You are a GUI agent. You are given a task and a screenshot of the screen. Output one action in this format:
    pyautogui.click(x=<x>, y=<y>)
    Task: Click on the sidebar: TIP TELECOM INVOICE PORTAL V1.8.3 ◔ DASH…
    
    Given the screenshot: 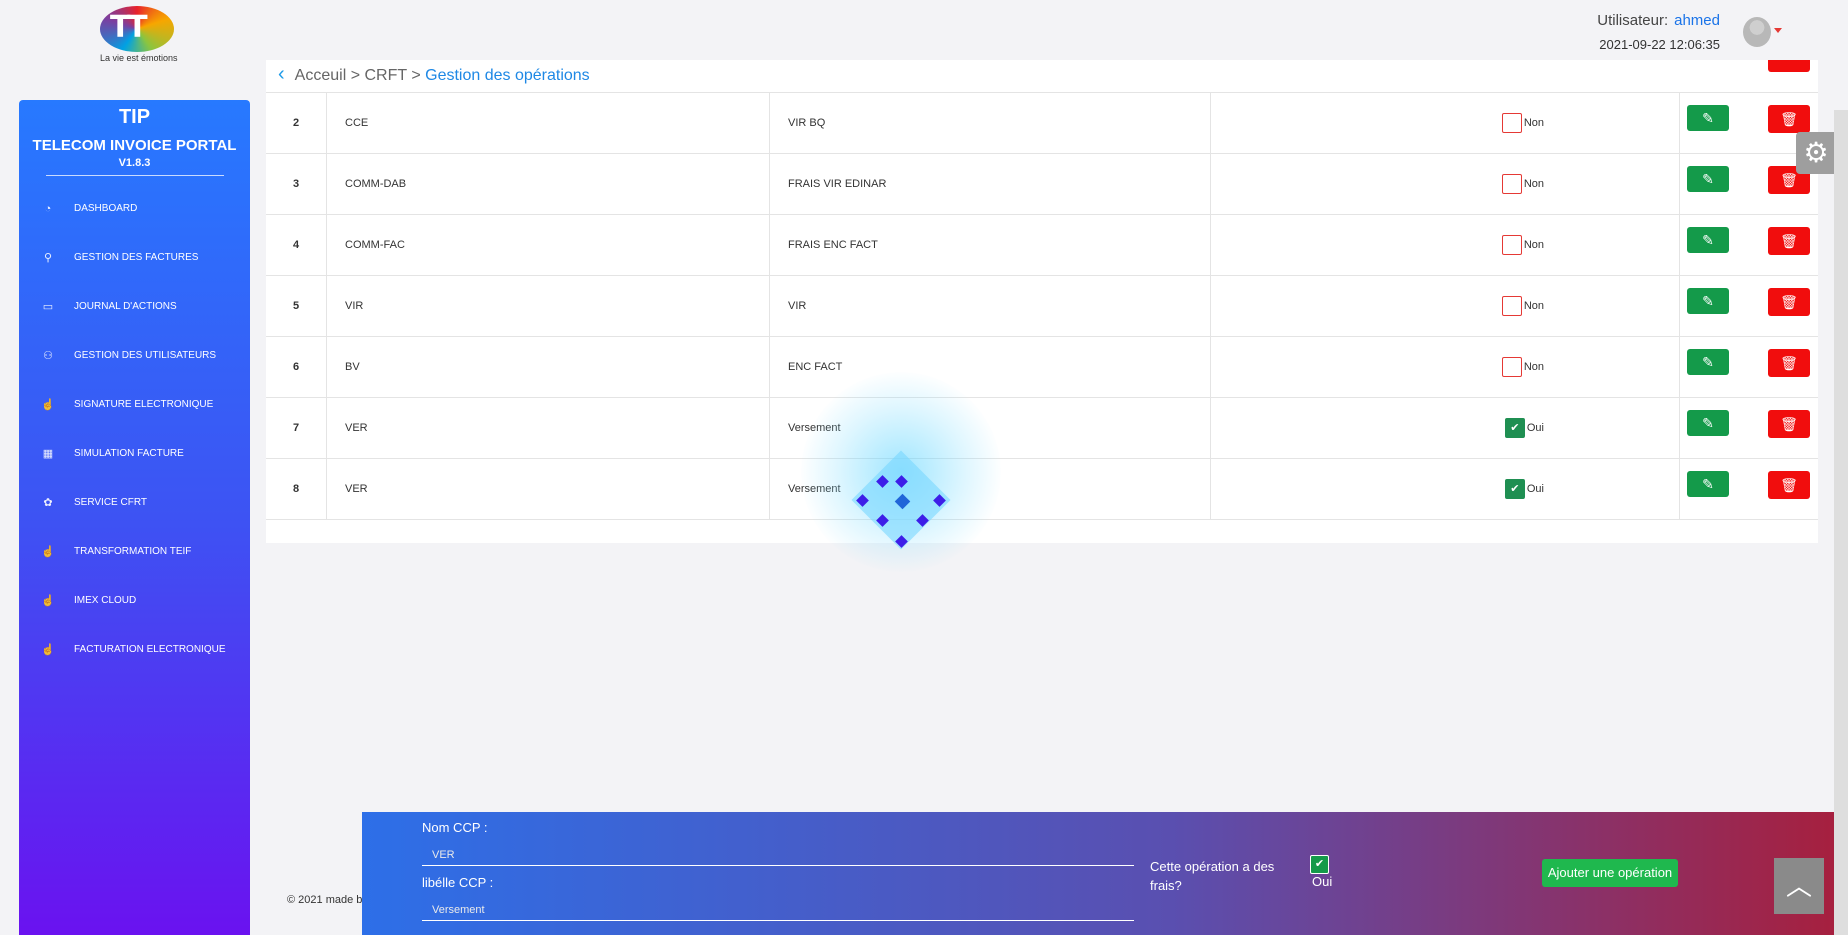 What is the action you would take?
    pyautogui.click(x=134, y=517)
    